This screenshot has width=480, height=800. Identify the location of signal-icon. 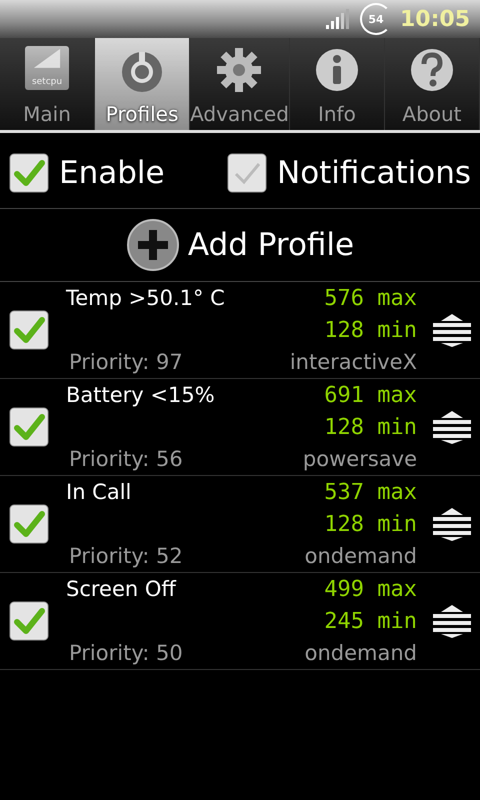
(338, 19).